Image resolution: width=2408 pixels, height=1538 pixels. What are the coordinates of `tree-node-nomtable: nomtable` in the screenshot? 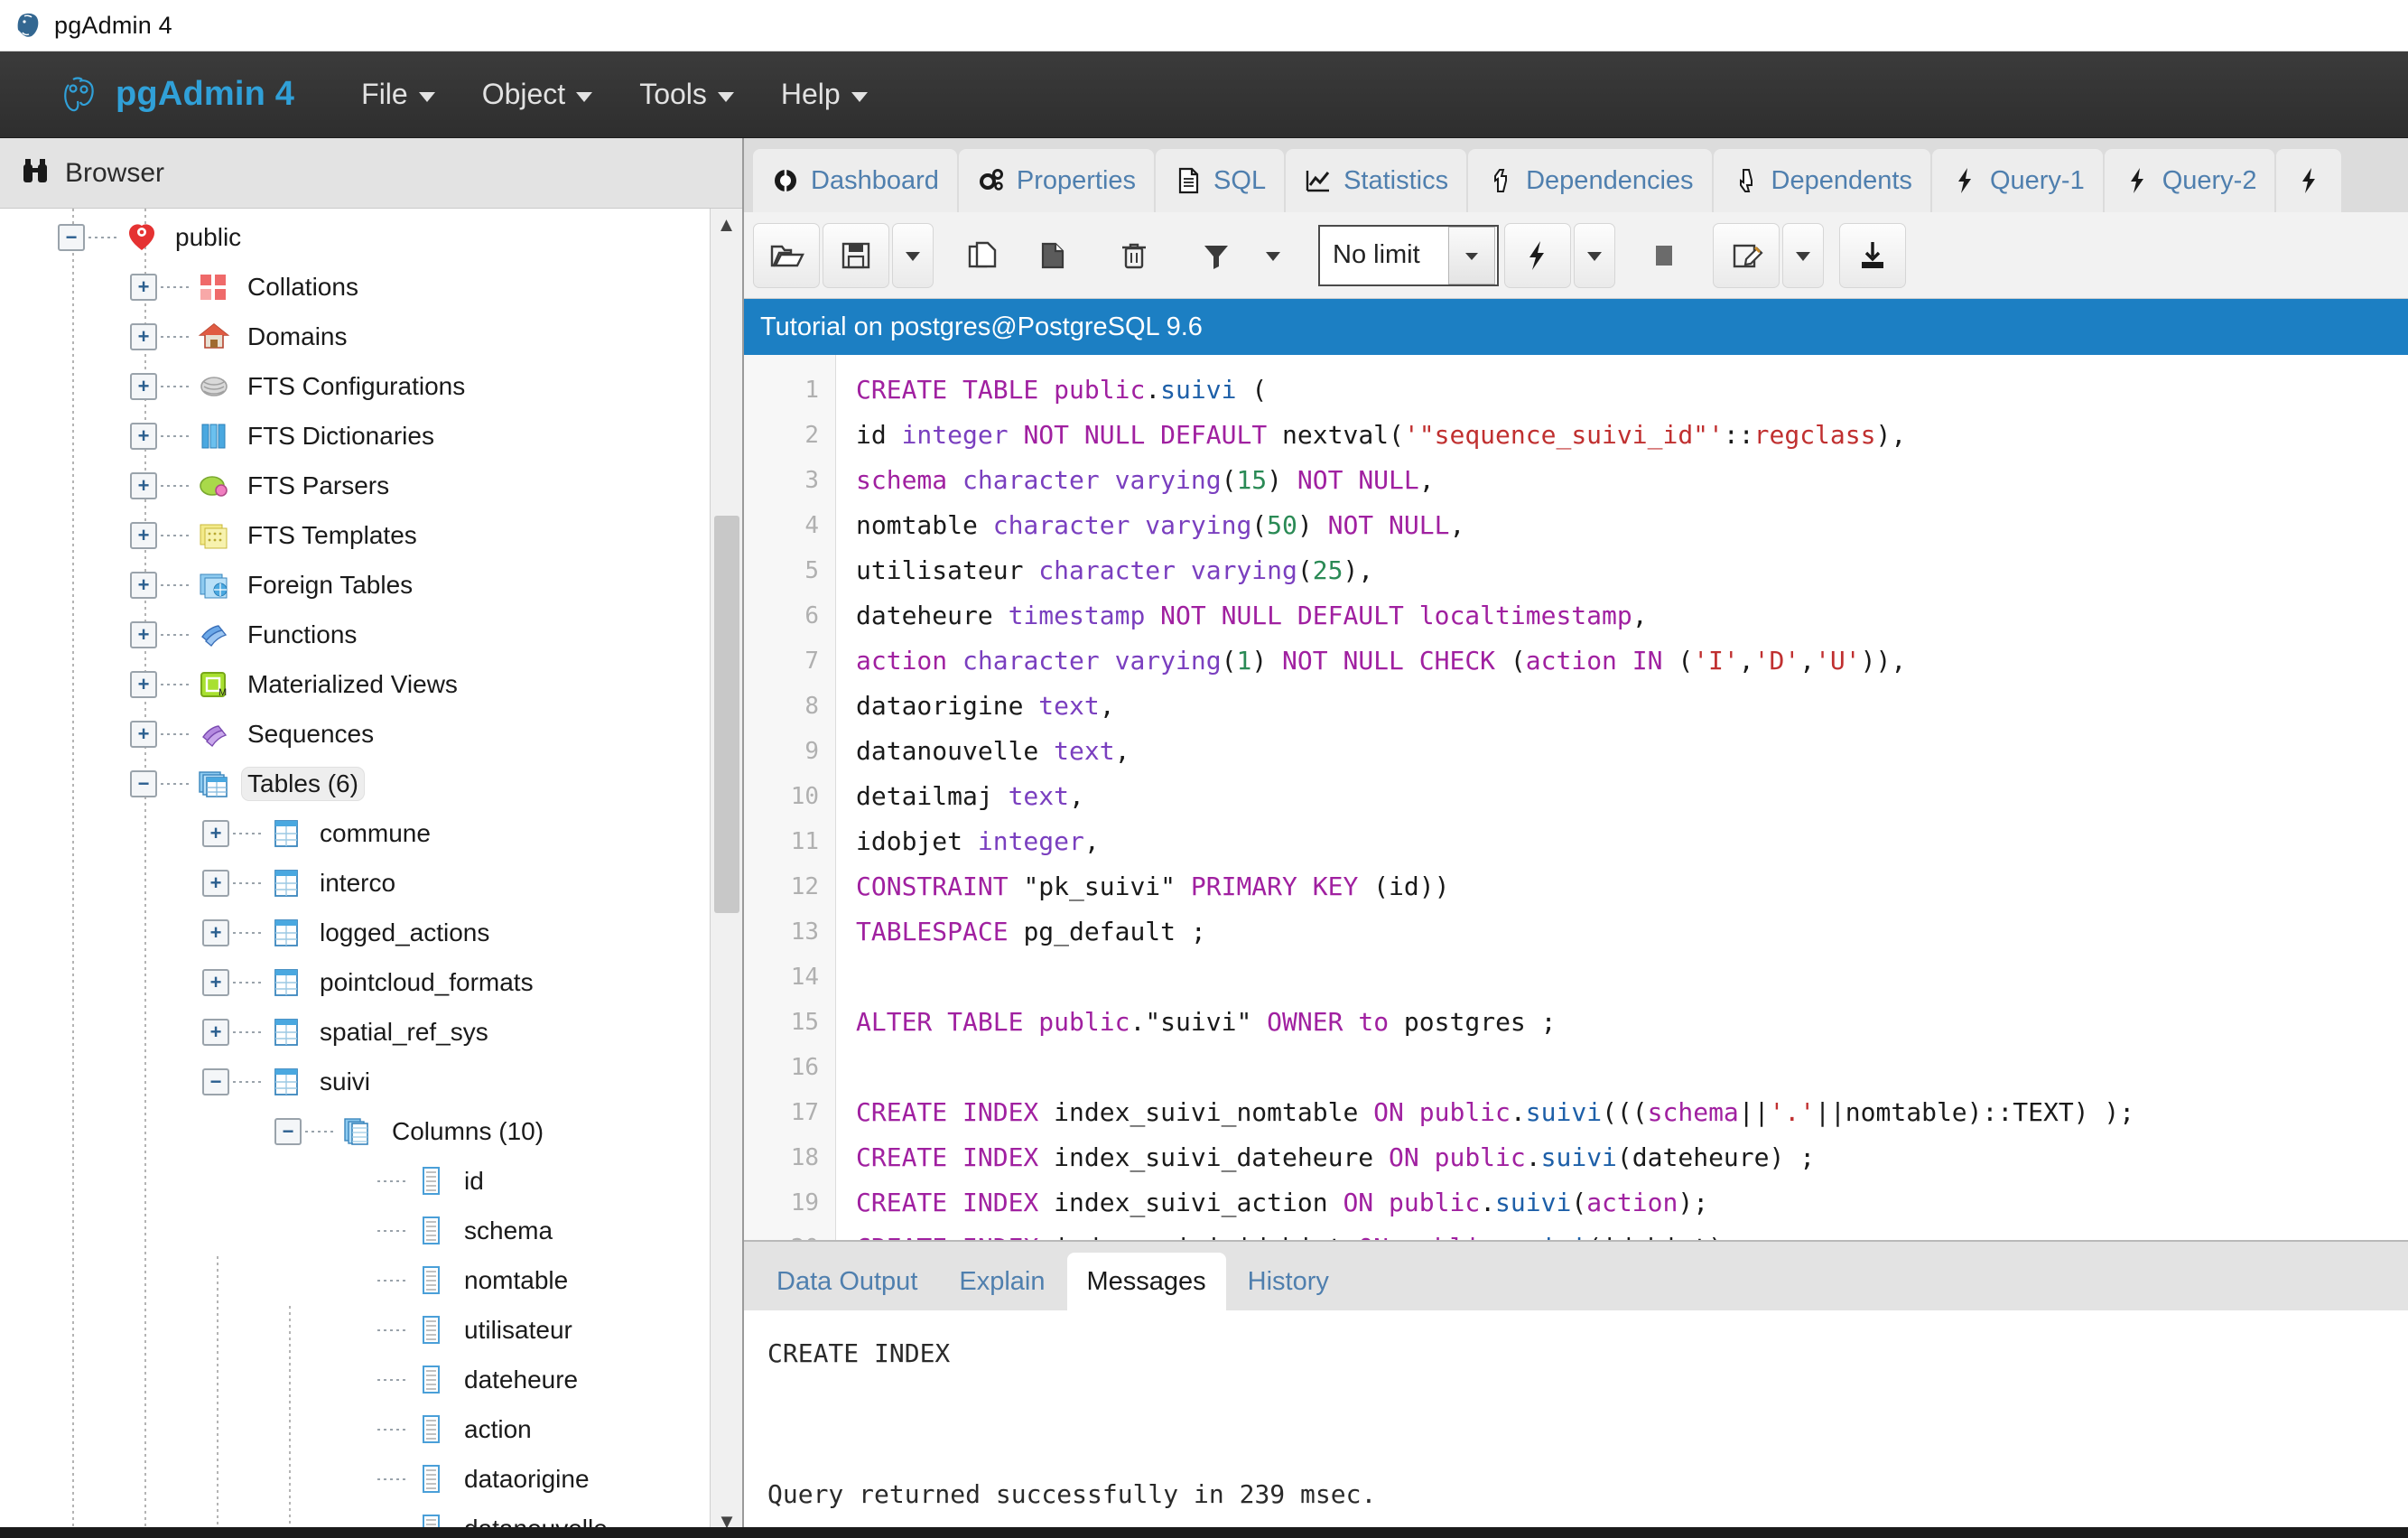 It's located at (371, 1280).